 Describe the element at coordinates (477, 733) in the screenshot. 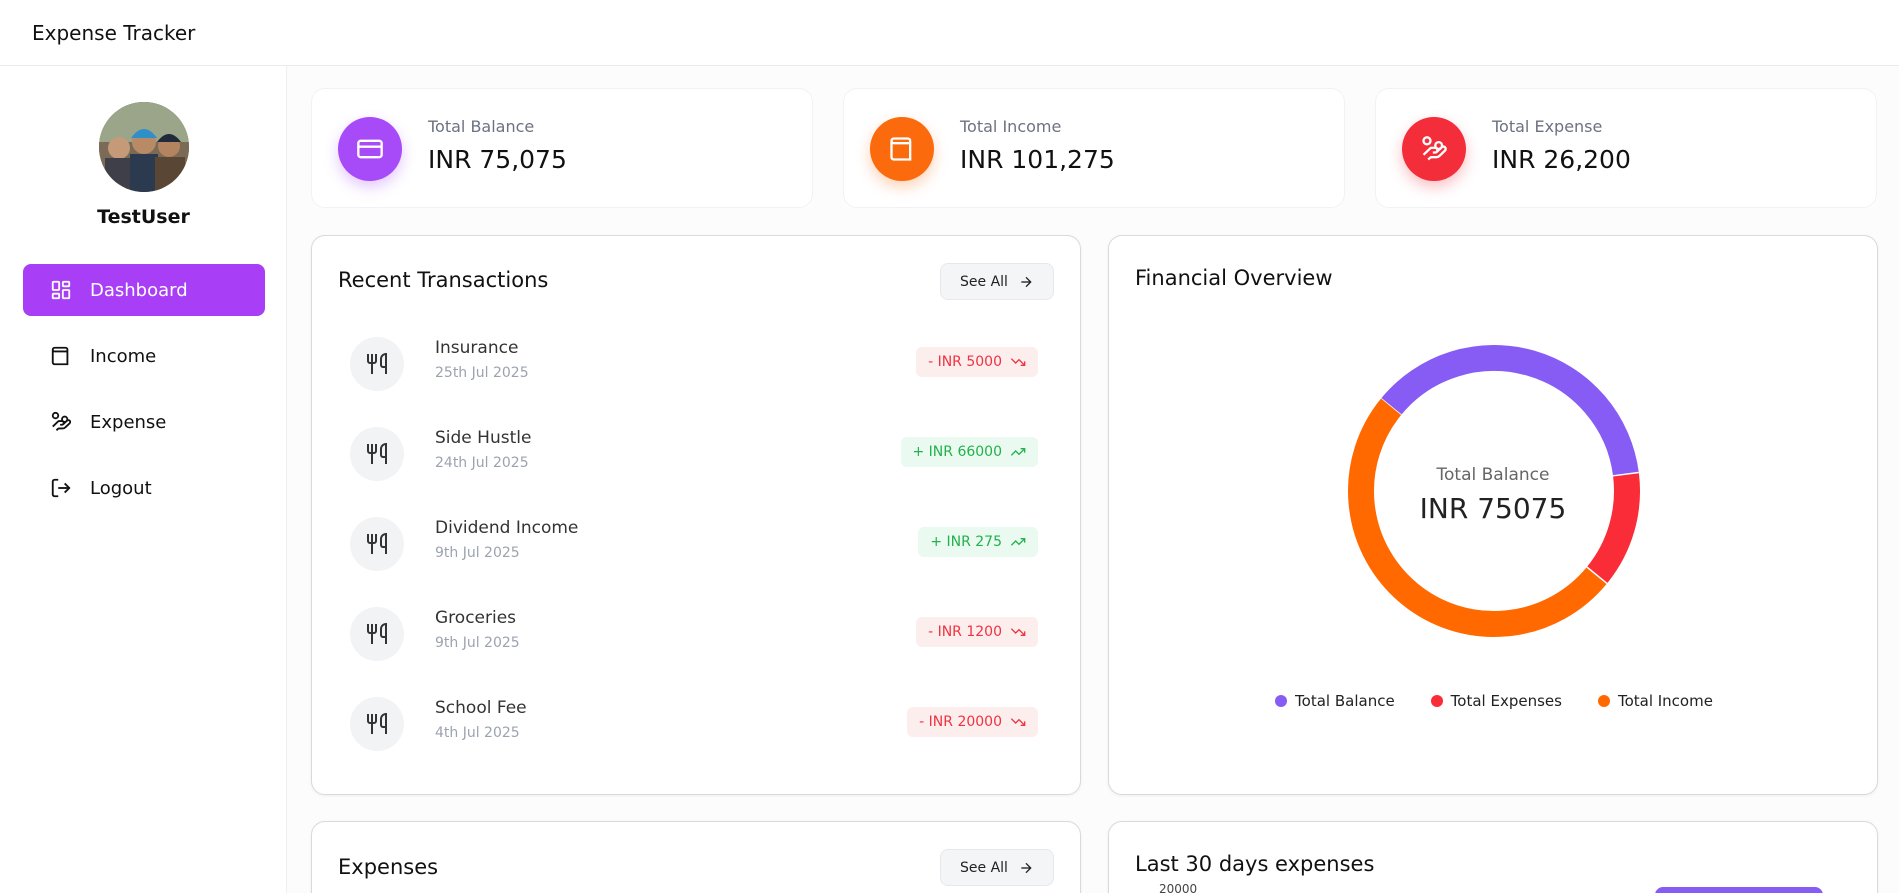

I see `transaction-date: 4th Jul 2025` at that location.